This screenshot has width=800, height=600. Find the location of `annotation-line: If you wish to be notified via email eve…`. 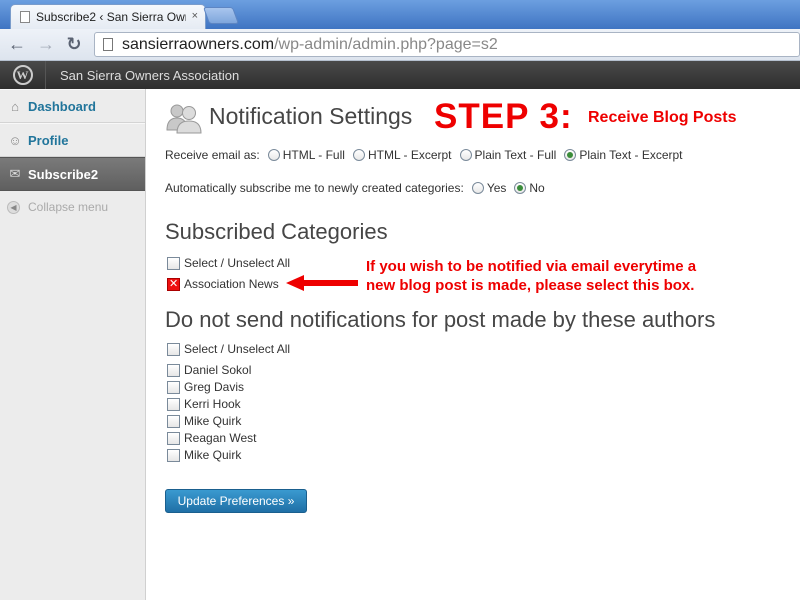

annotation-line: If you wish to be notified via email eve… is located at coordinates (531, 266).